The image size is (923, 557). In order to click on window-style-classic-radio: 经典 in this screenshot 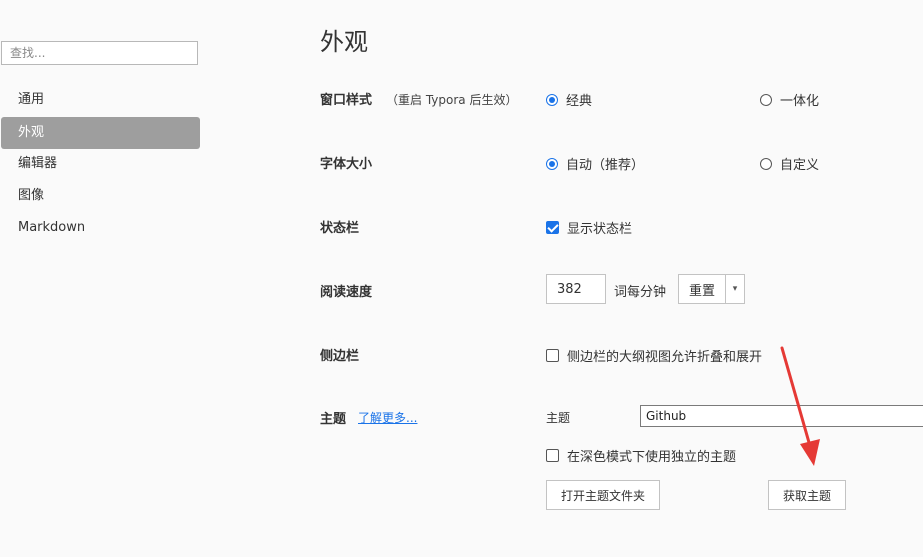, I will do `click(569, 99)`.